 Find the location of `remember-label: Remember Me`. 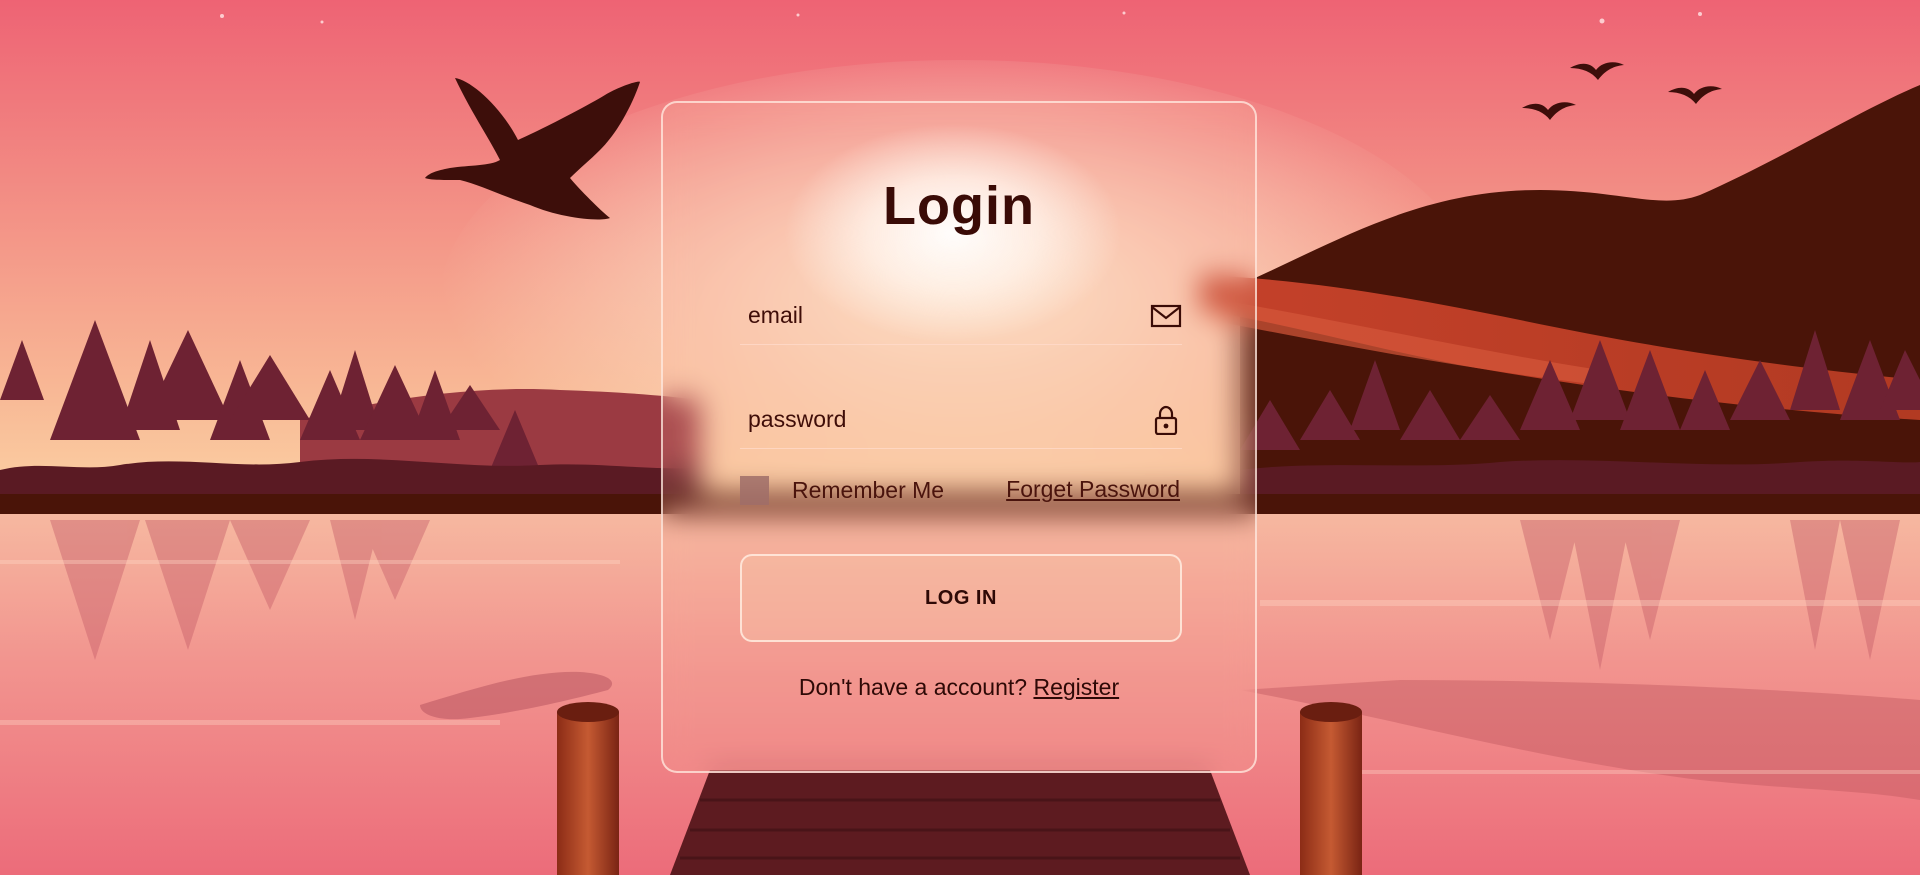

remember-label: Remember Me is located at coordinates (868, 489).